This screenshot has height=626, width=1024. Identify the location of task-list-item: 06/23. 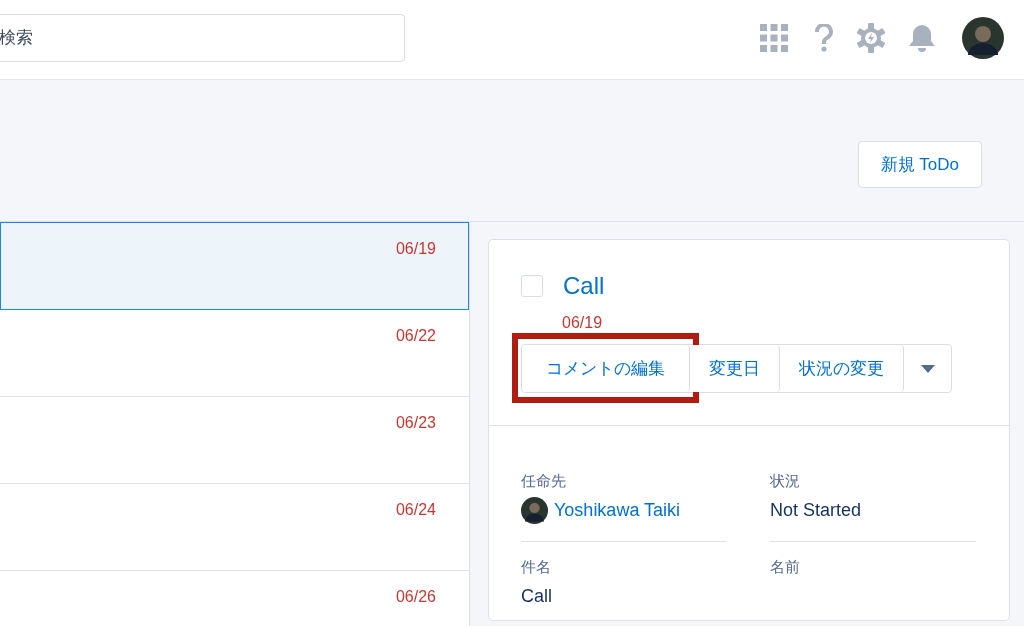
(234, 440).